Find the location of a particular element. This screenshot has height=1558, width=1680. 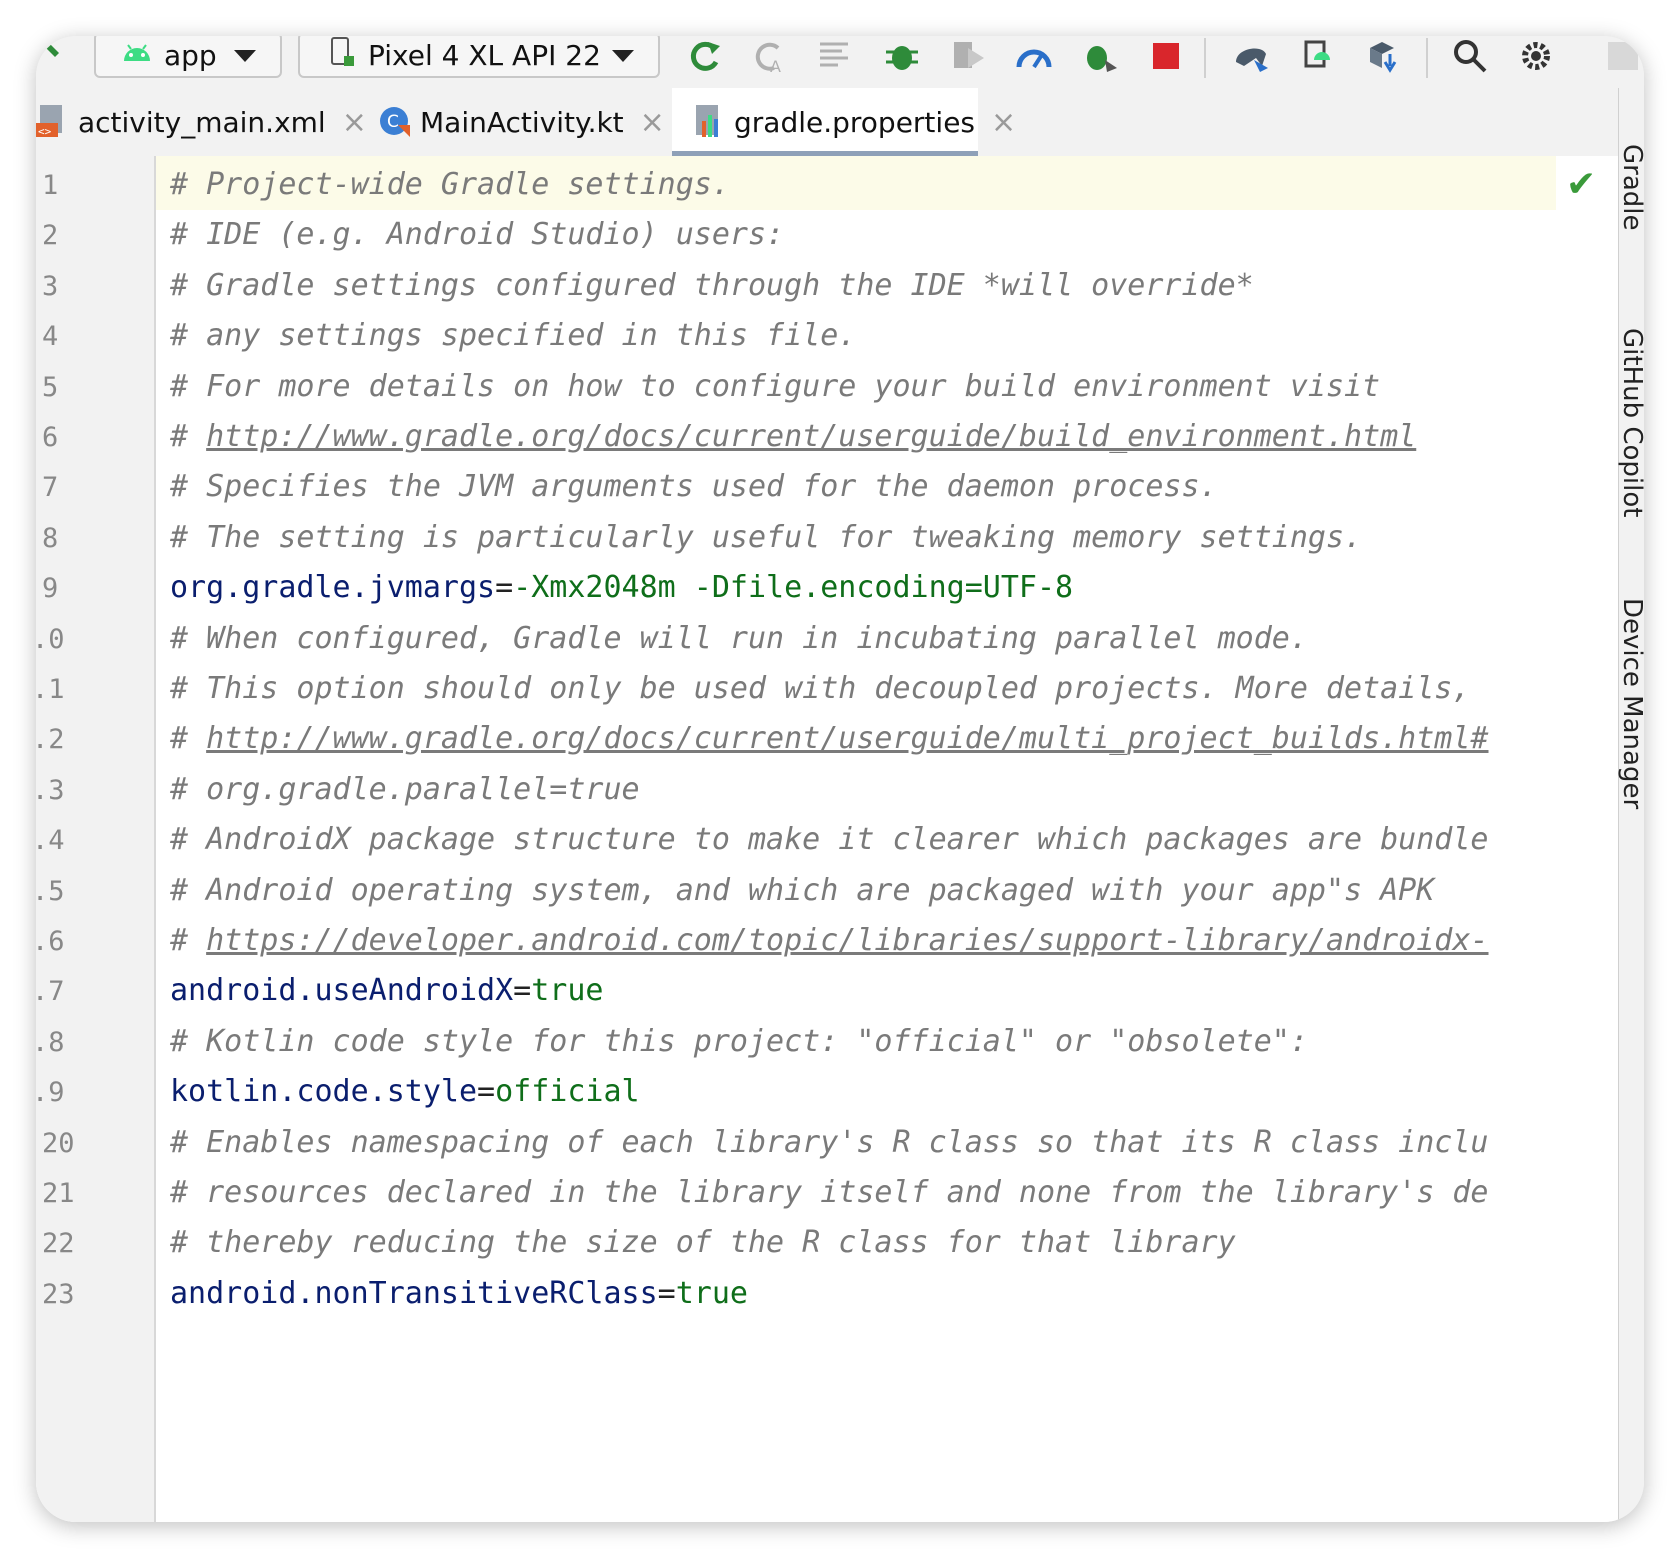

comment-text: # org.gradle.parallel=true is located at coordinates (405, 789).